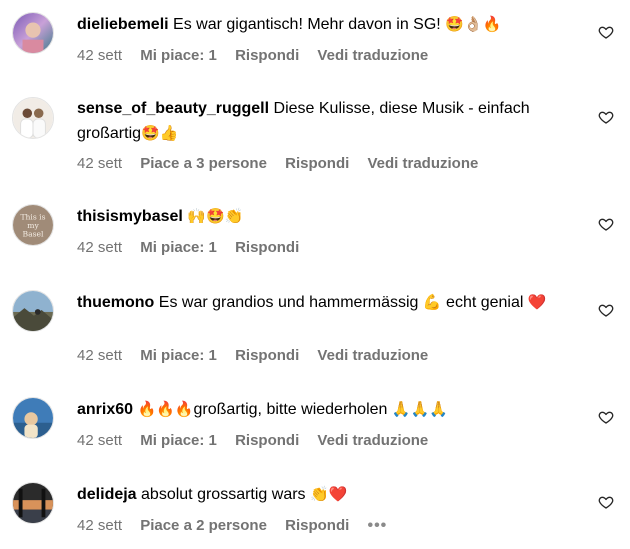  I want to click on comment-meta: 42 sett Piace a 2 persone Rispondi •••, so click(232, 526).